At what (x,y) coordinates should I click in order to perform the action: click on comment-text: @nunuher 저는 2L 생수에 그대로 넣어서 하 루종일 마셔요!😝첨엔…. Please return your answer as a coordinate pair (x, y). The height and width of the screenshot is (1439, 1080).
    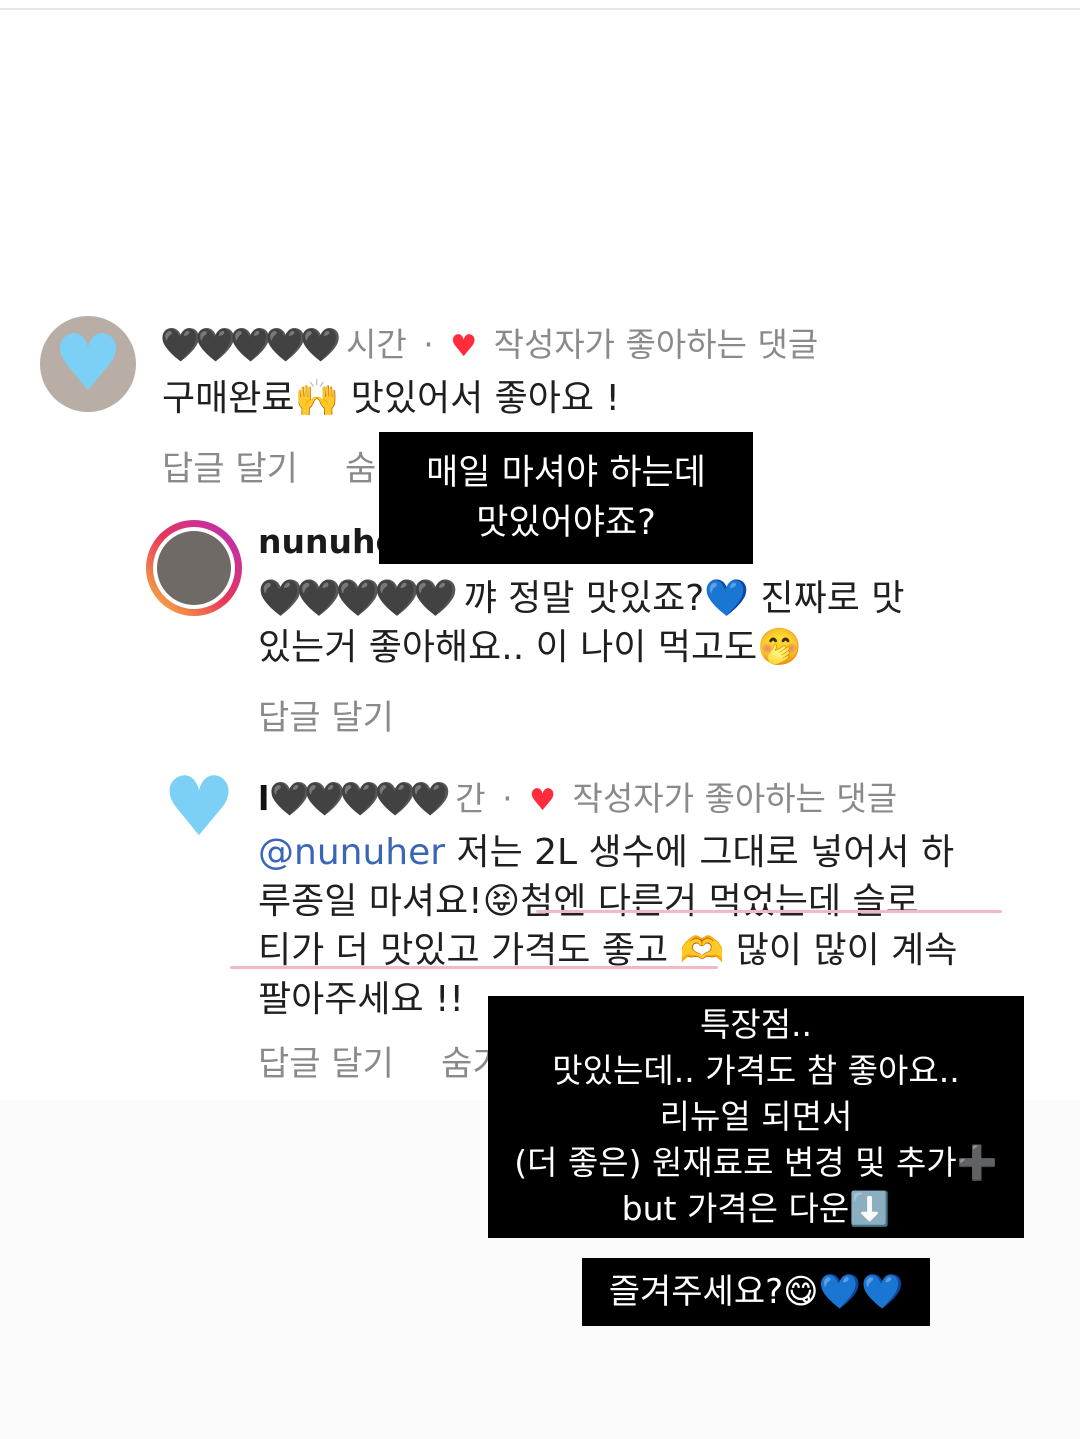
    Looking at the image, I should click on (608, 926).